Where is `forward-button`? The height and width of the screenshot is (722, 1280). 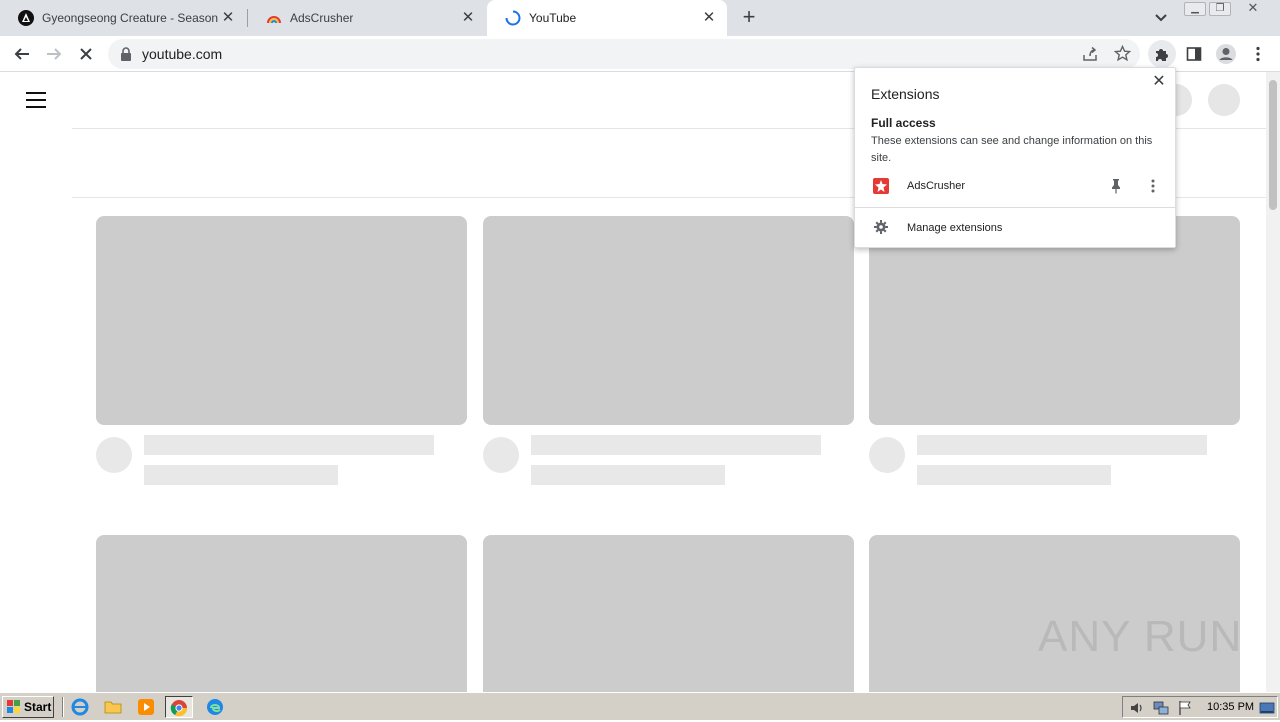
forward-button is located at coordinates (54, 54).